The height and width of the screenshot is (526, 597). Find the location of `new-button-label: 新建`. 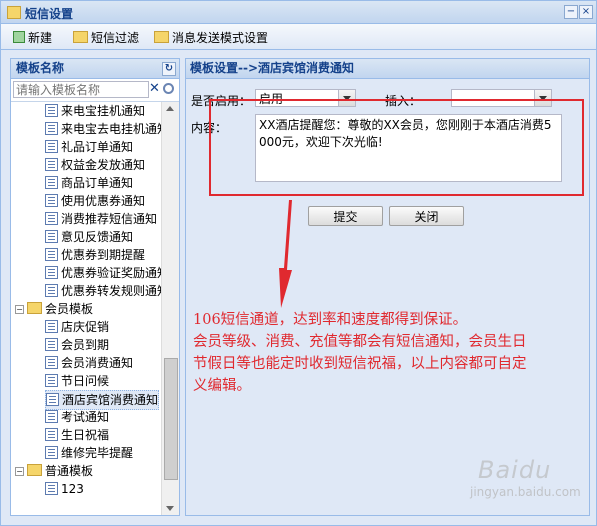

new-button-label: 新建 is located at coordinates (40, 38).